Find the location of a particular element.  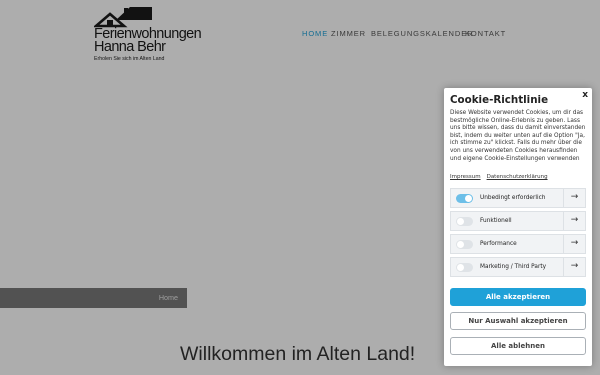

datenschutz-link: Datenschutzerklärung is located at coordinates (517, 177).